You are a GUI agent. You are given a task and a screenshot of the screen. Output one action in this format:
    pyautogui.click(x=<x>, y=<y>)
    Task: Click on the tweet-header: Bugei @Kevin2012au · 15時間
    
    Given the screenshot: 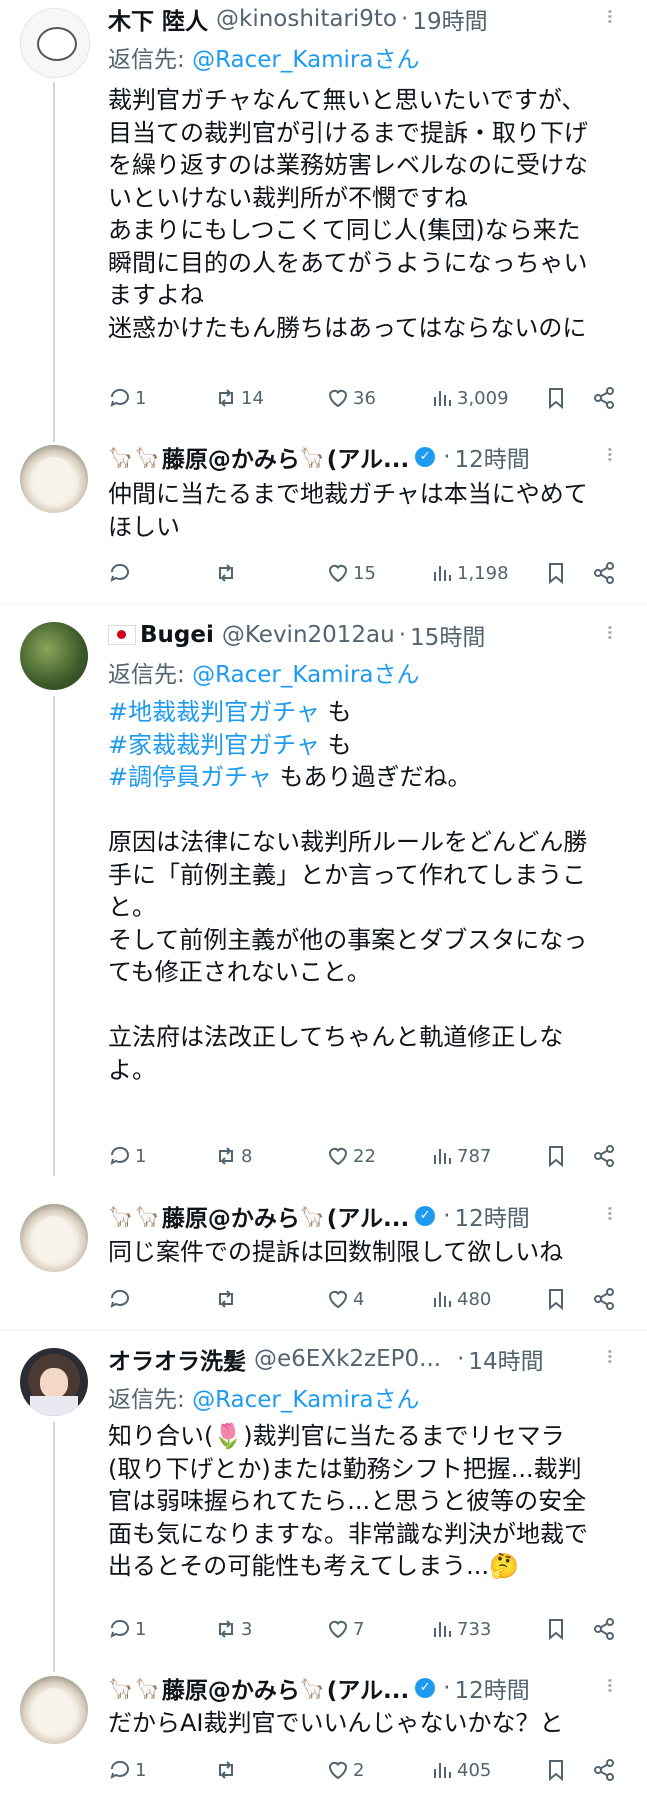 What is the action you would take?
    pyautogui.click(x=296, y=635)
    